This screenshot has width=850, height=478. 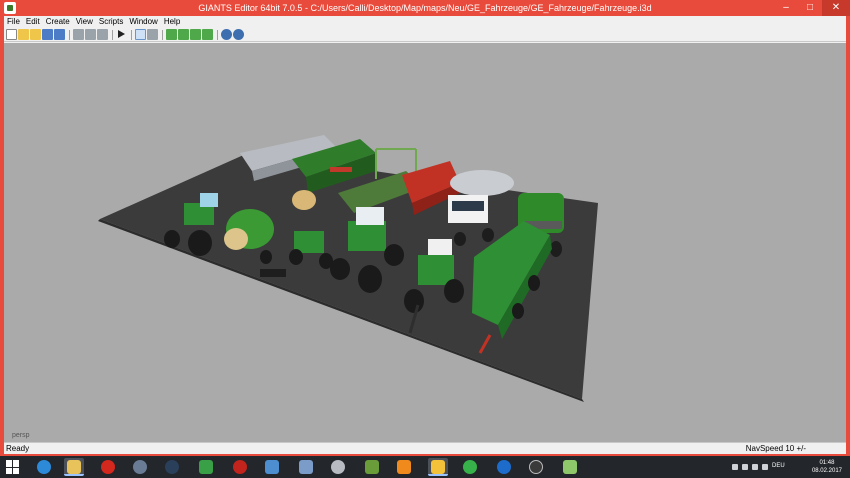 What do you see at coordinates (11, 34) in the screenshot?
I see `new-file-icon` at bounding box center [11, 34].